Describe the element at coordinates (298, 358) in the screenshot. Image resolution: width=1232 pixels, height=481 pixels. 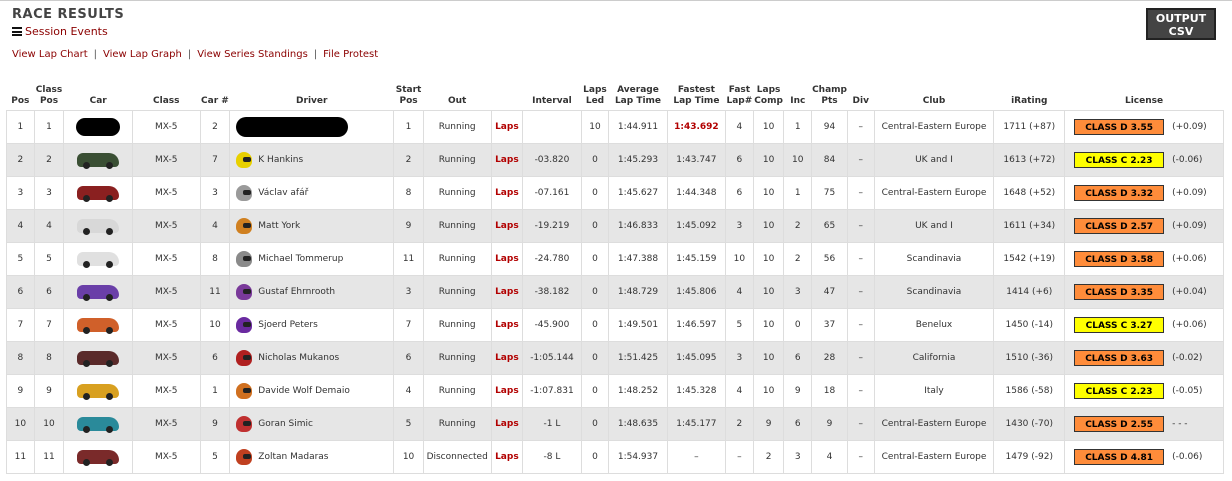
I see `driver-name: Nicholas Mukanos` at that location.